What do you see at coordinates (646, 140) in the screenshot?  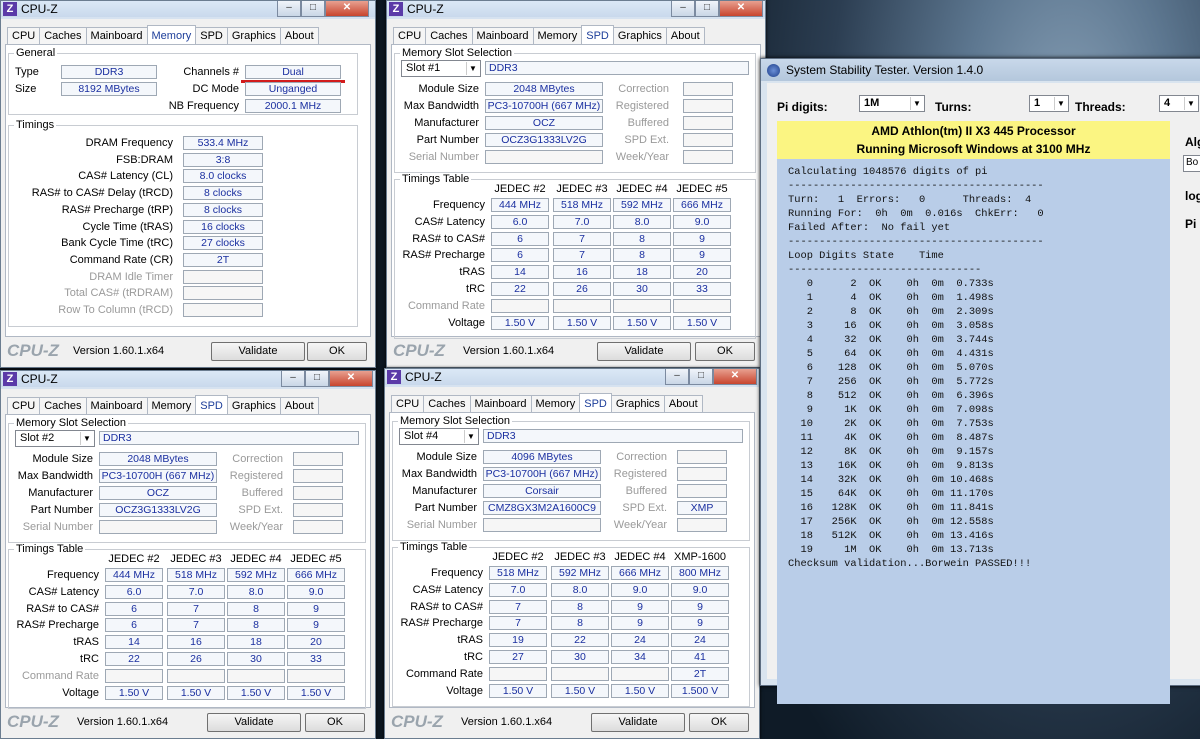 I see `slot-flag-label: SPD Ext.` at bounding box center [646, 140].